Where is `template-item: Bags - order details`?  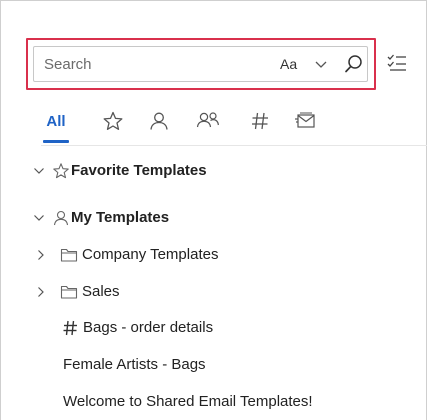
template-item: Bags - order details is located at coordinates (214, 328).